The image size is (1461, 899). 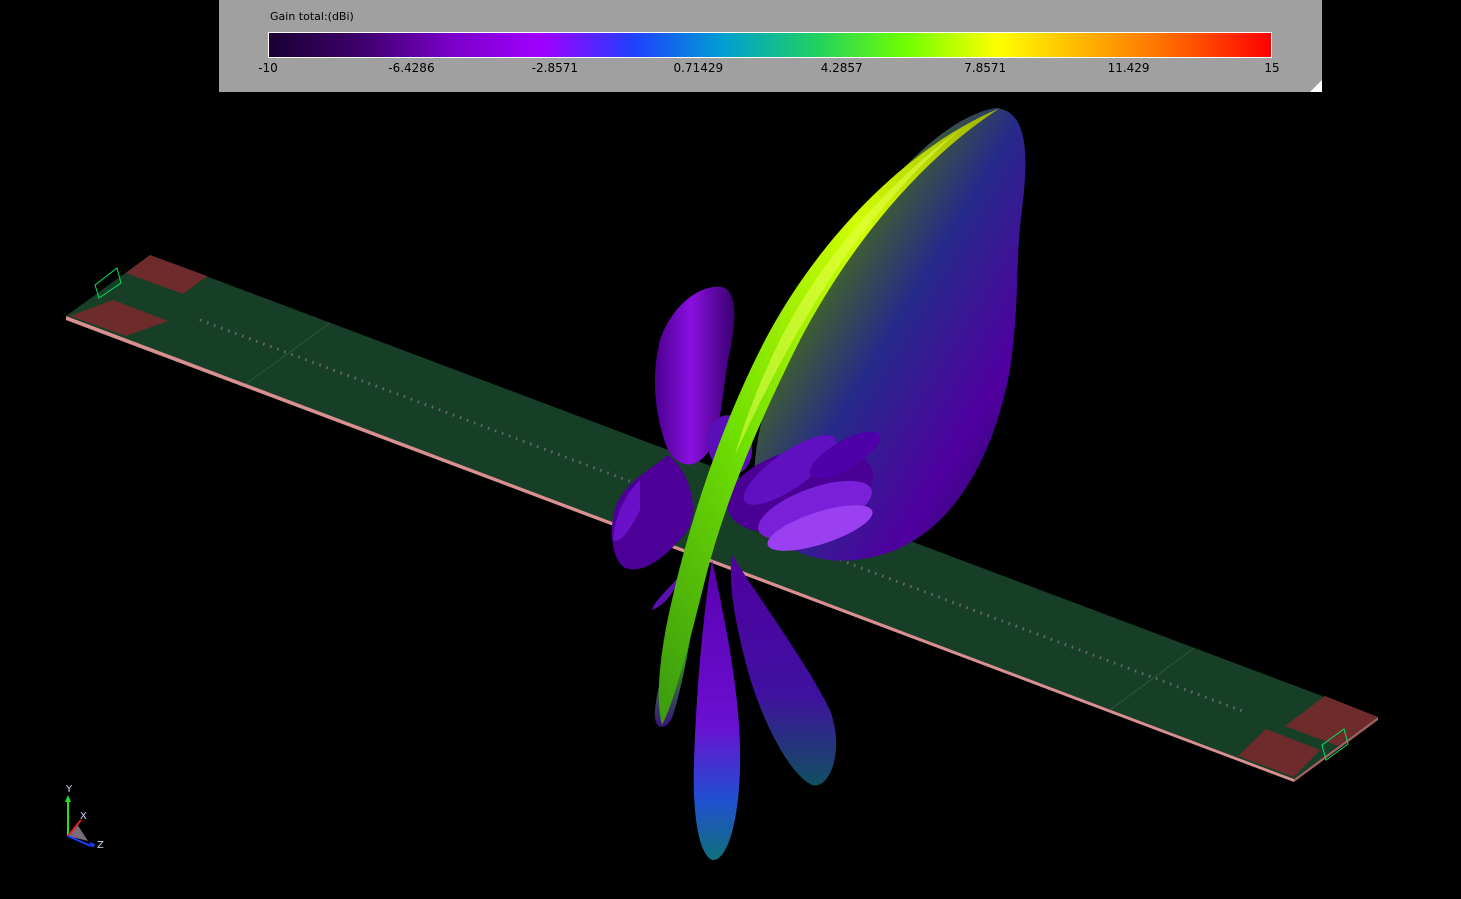 I want to click on colorbar-tick-label: 15, so click(x=1272, y=68).